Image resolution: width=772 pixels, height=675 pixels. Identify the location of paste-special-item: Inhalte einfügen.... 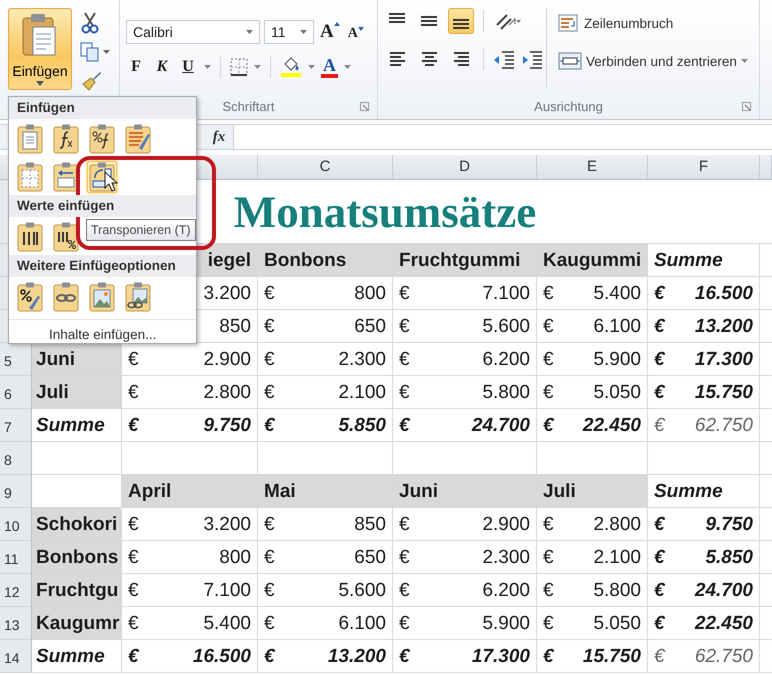
(102, 334).